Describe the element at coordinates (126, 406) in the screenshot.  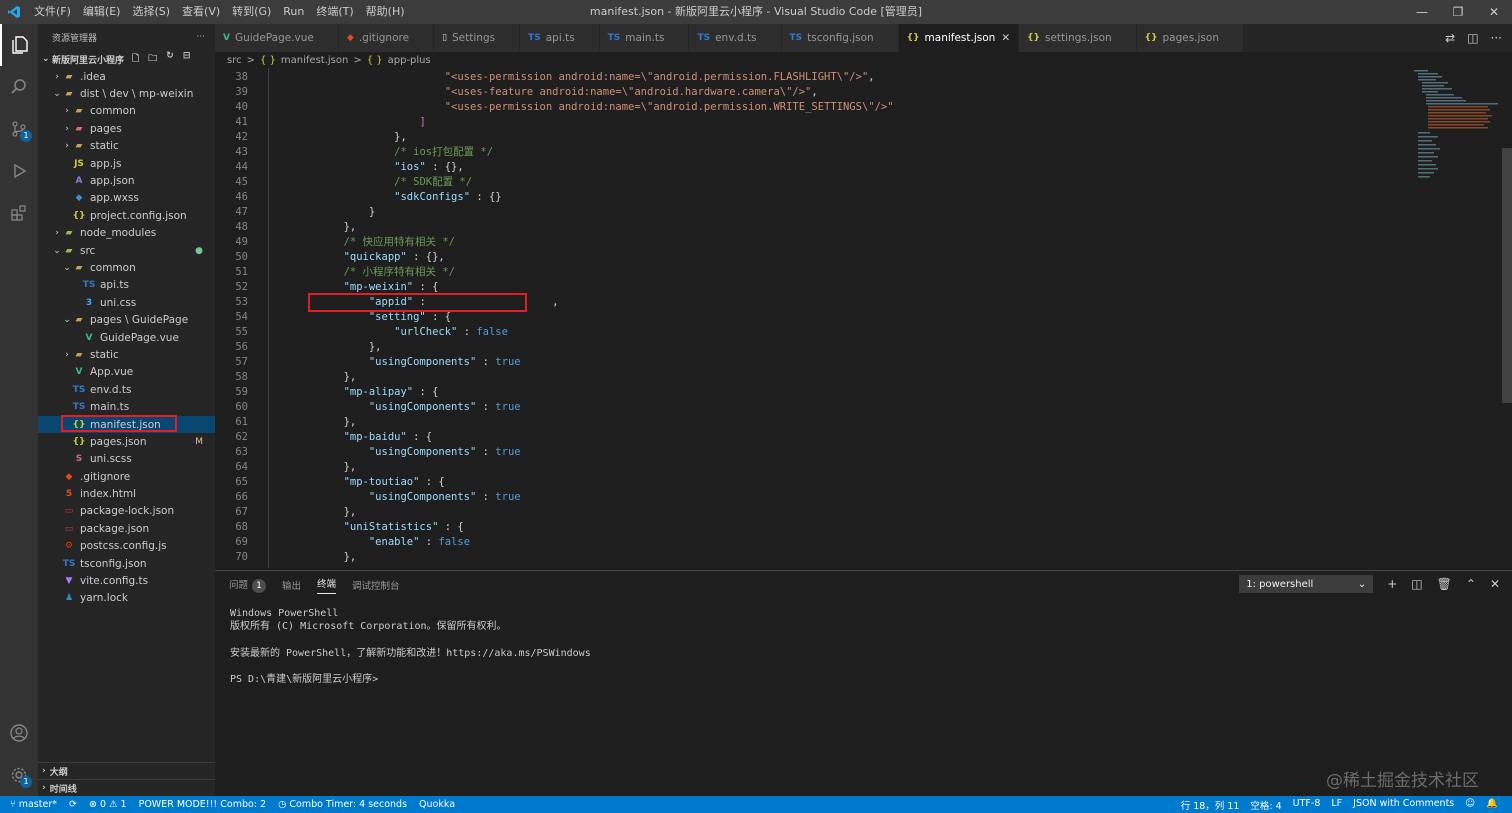
I see `tree-item: TS main.ts` at that location.